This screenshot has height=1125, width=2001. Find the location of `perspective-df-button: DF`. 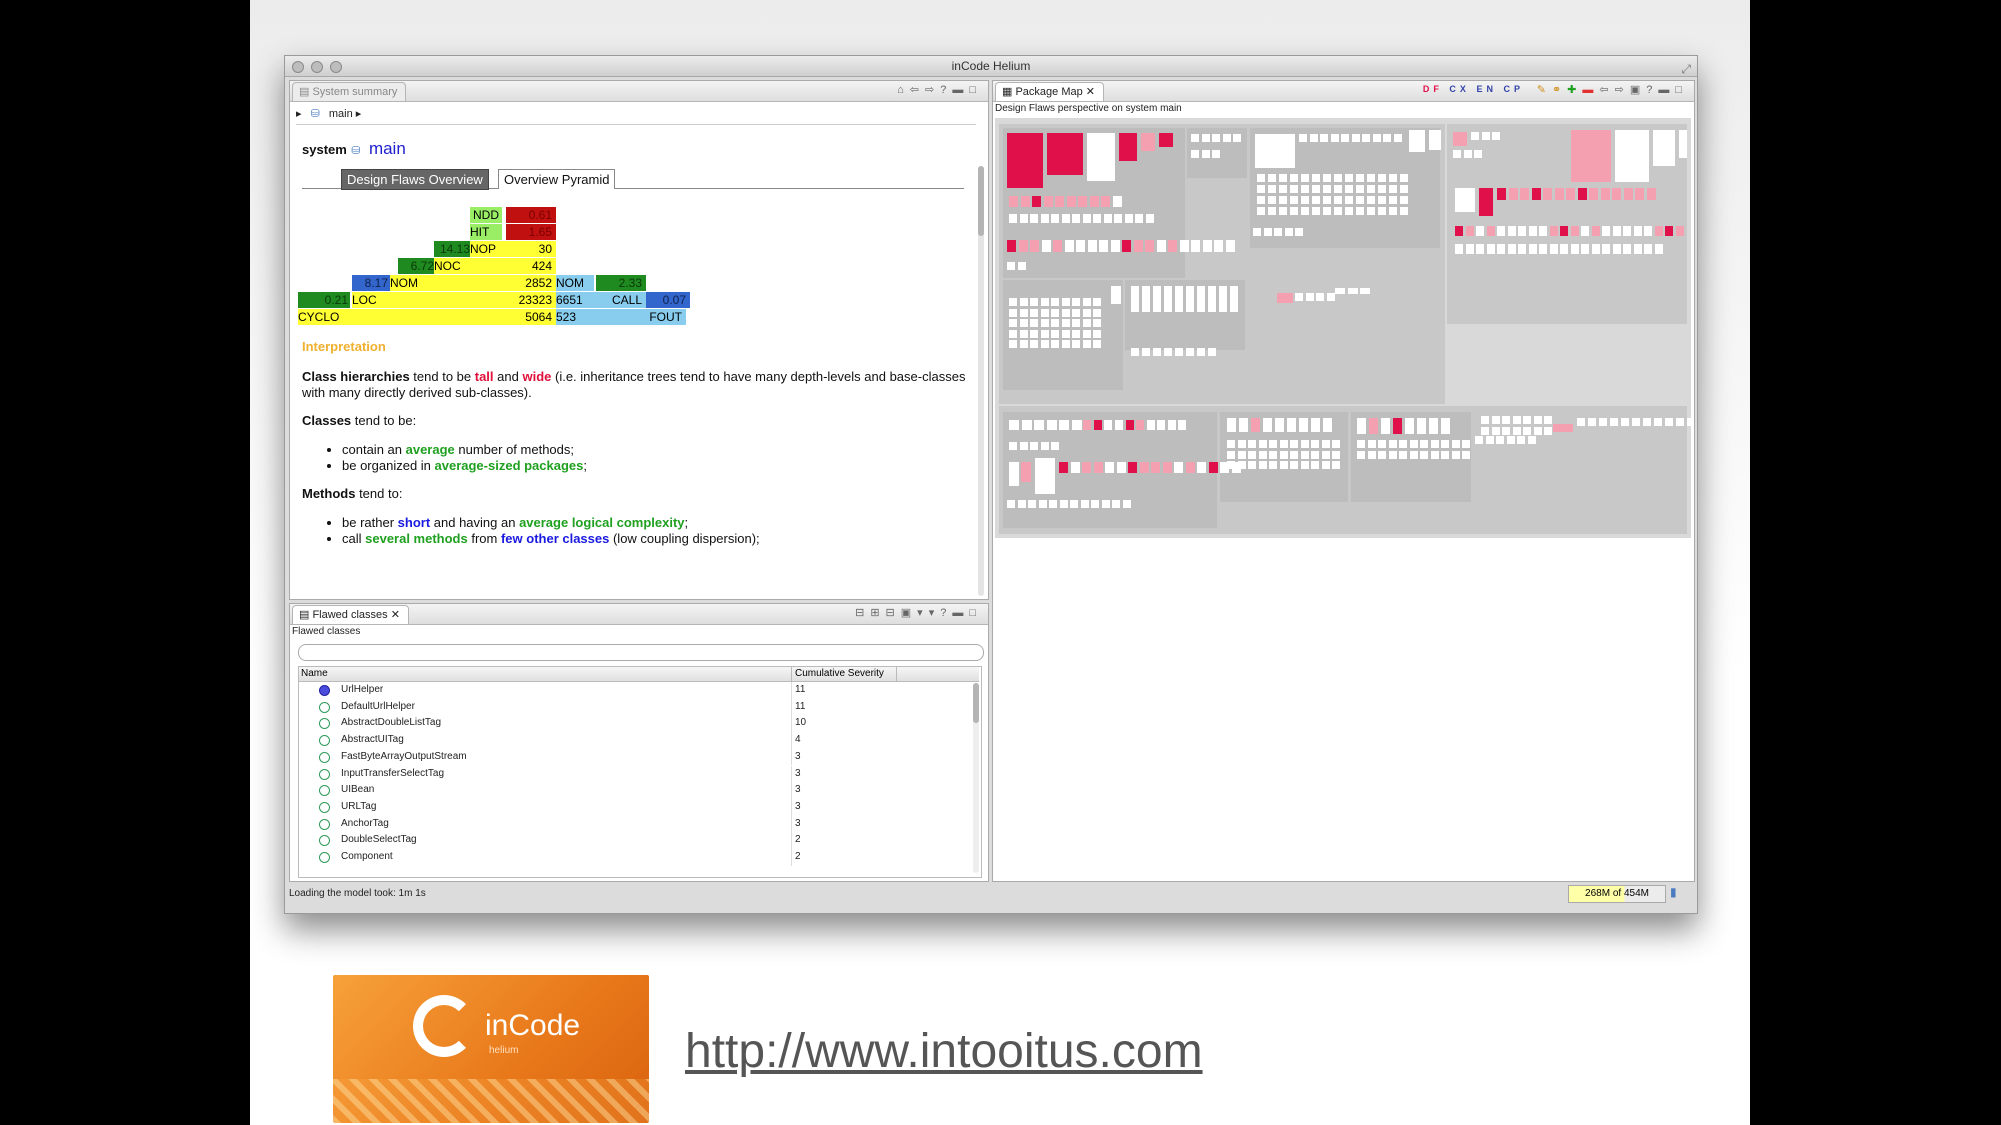

perspective-df-button: DF is located at coordinates (1433, 89).